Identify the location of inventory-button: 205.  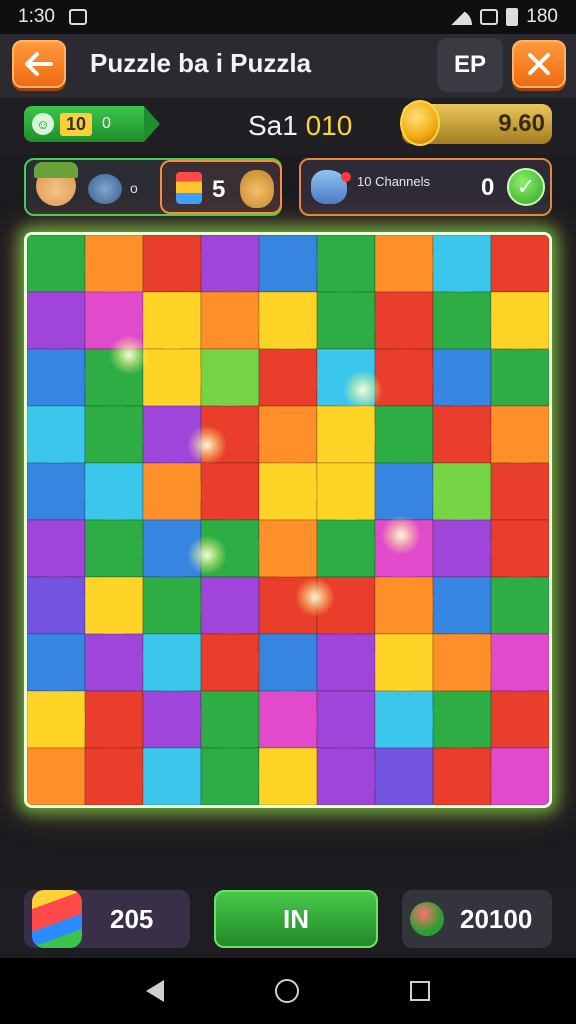
(107, 919).